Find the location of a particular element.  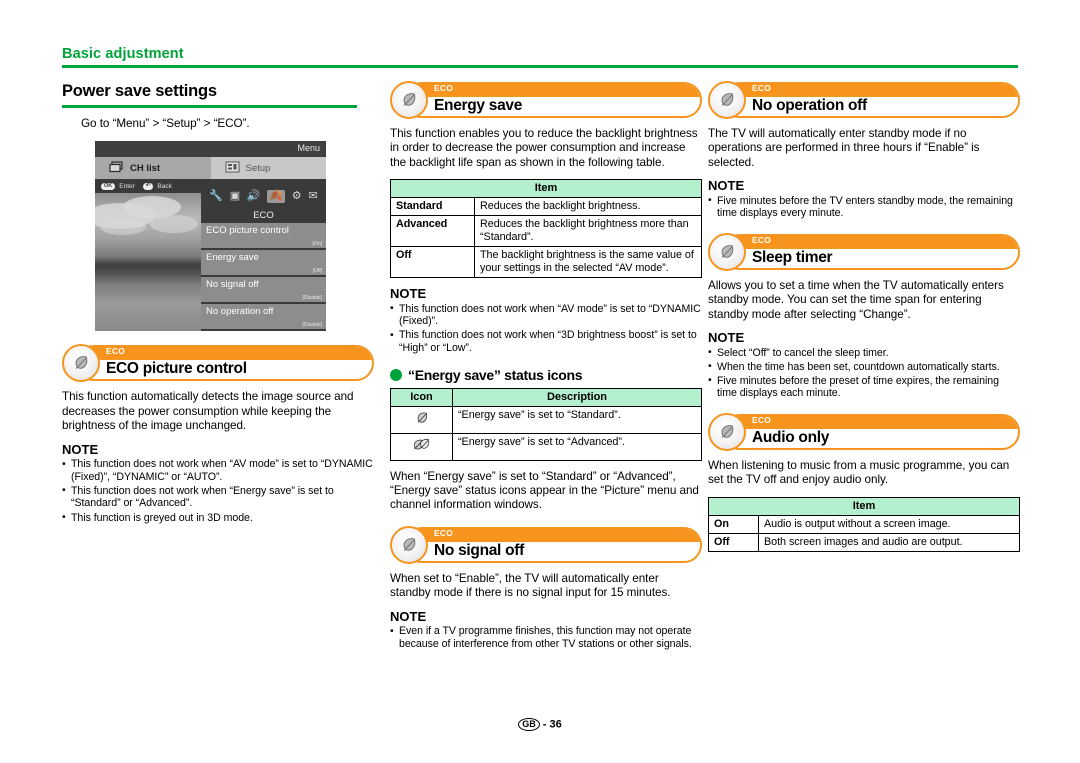

ch-list-icon is located at coordinates (116, 168).